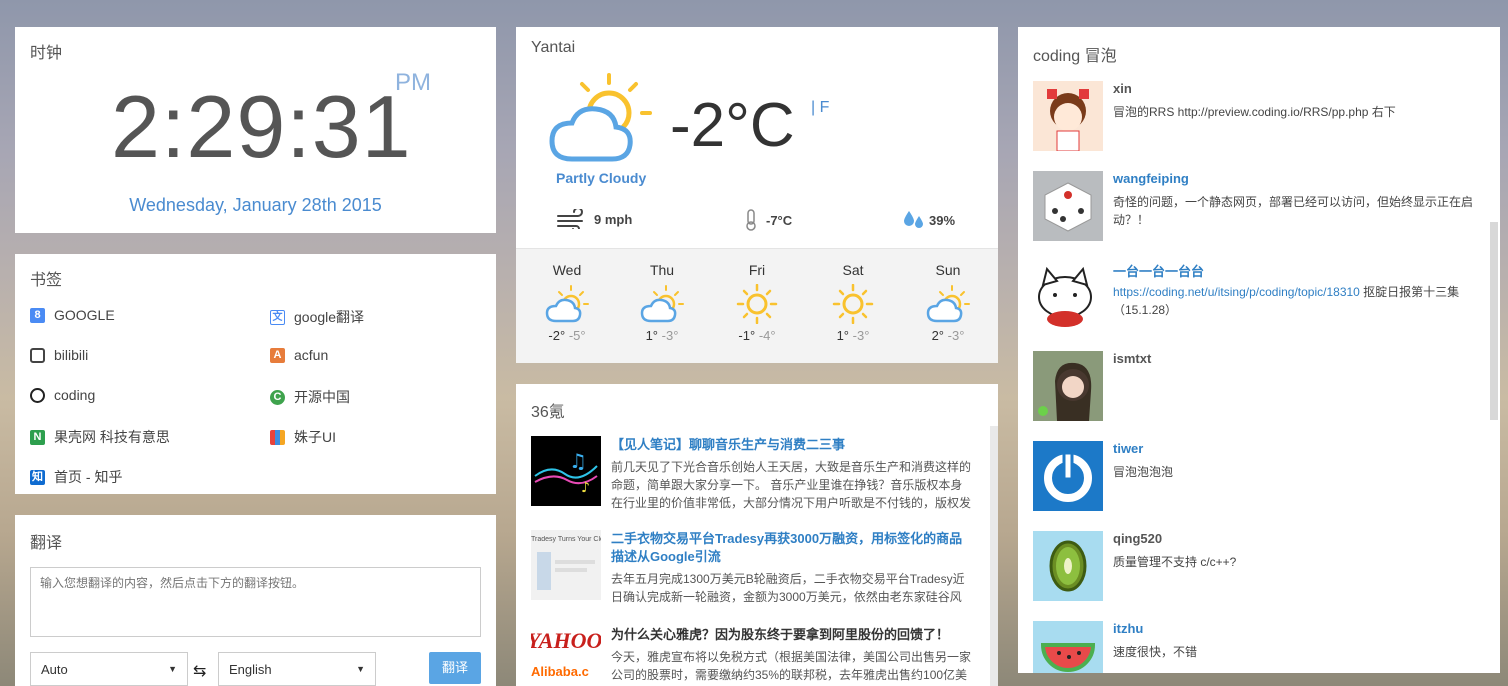 This screenshot has width=1508, height=686. Describe the element at coordinates (71, 355) in the screenshot. I see `bookmark-label: bilibili` at that location.